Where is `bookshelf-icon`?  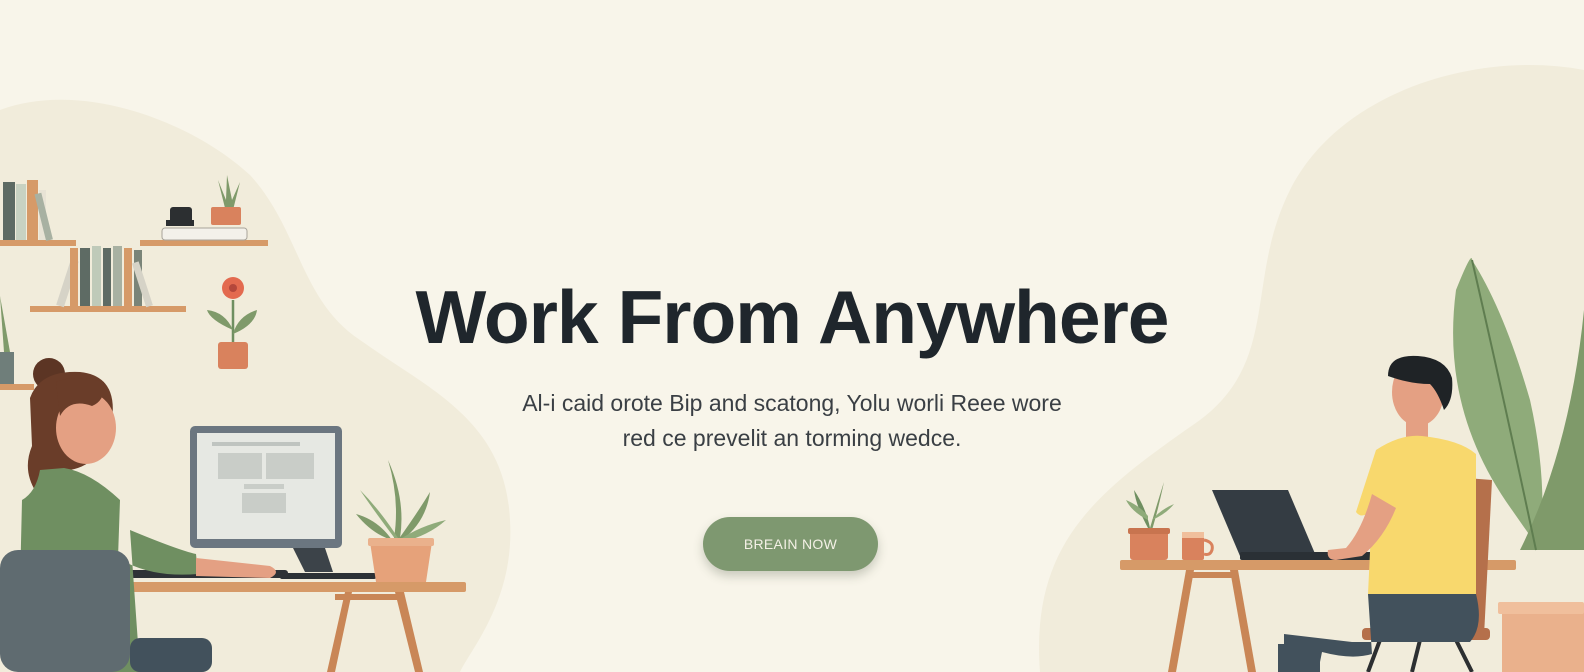 bookshelf-icon is located at coordinates (38, 213).